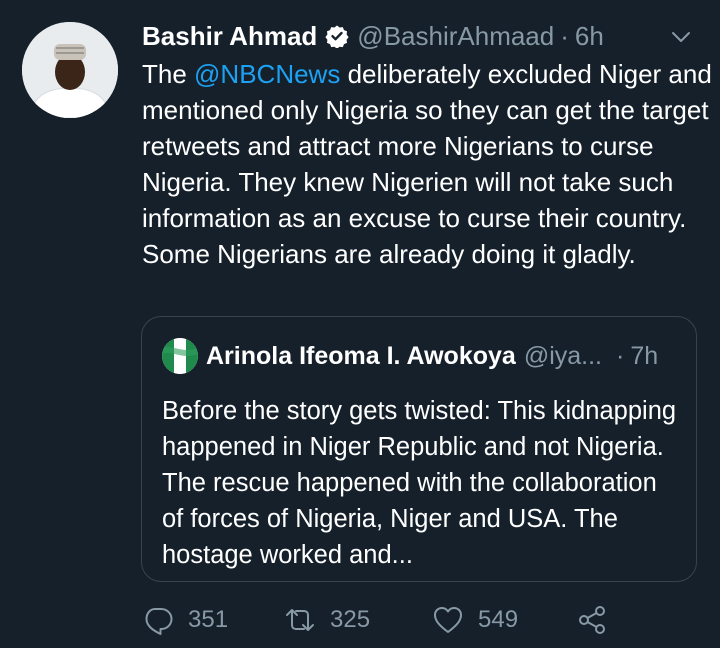  Describe the element at coordinates (681, 37) in the screenshot. I see `chevron-down-icon` at that location.